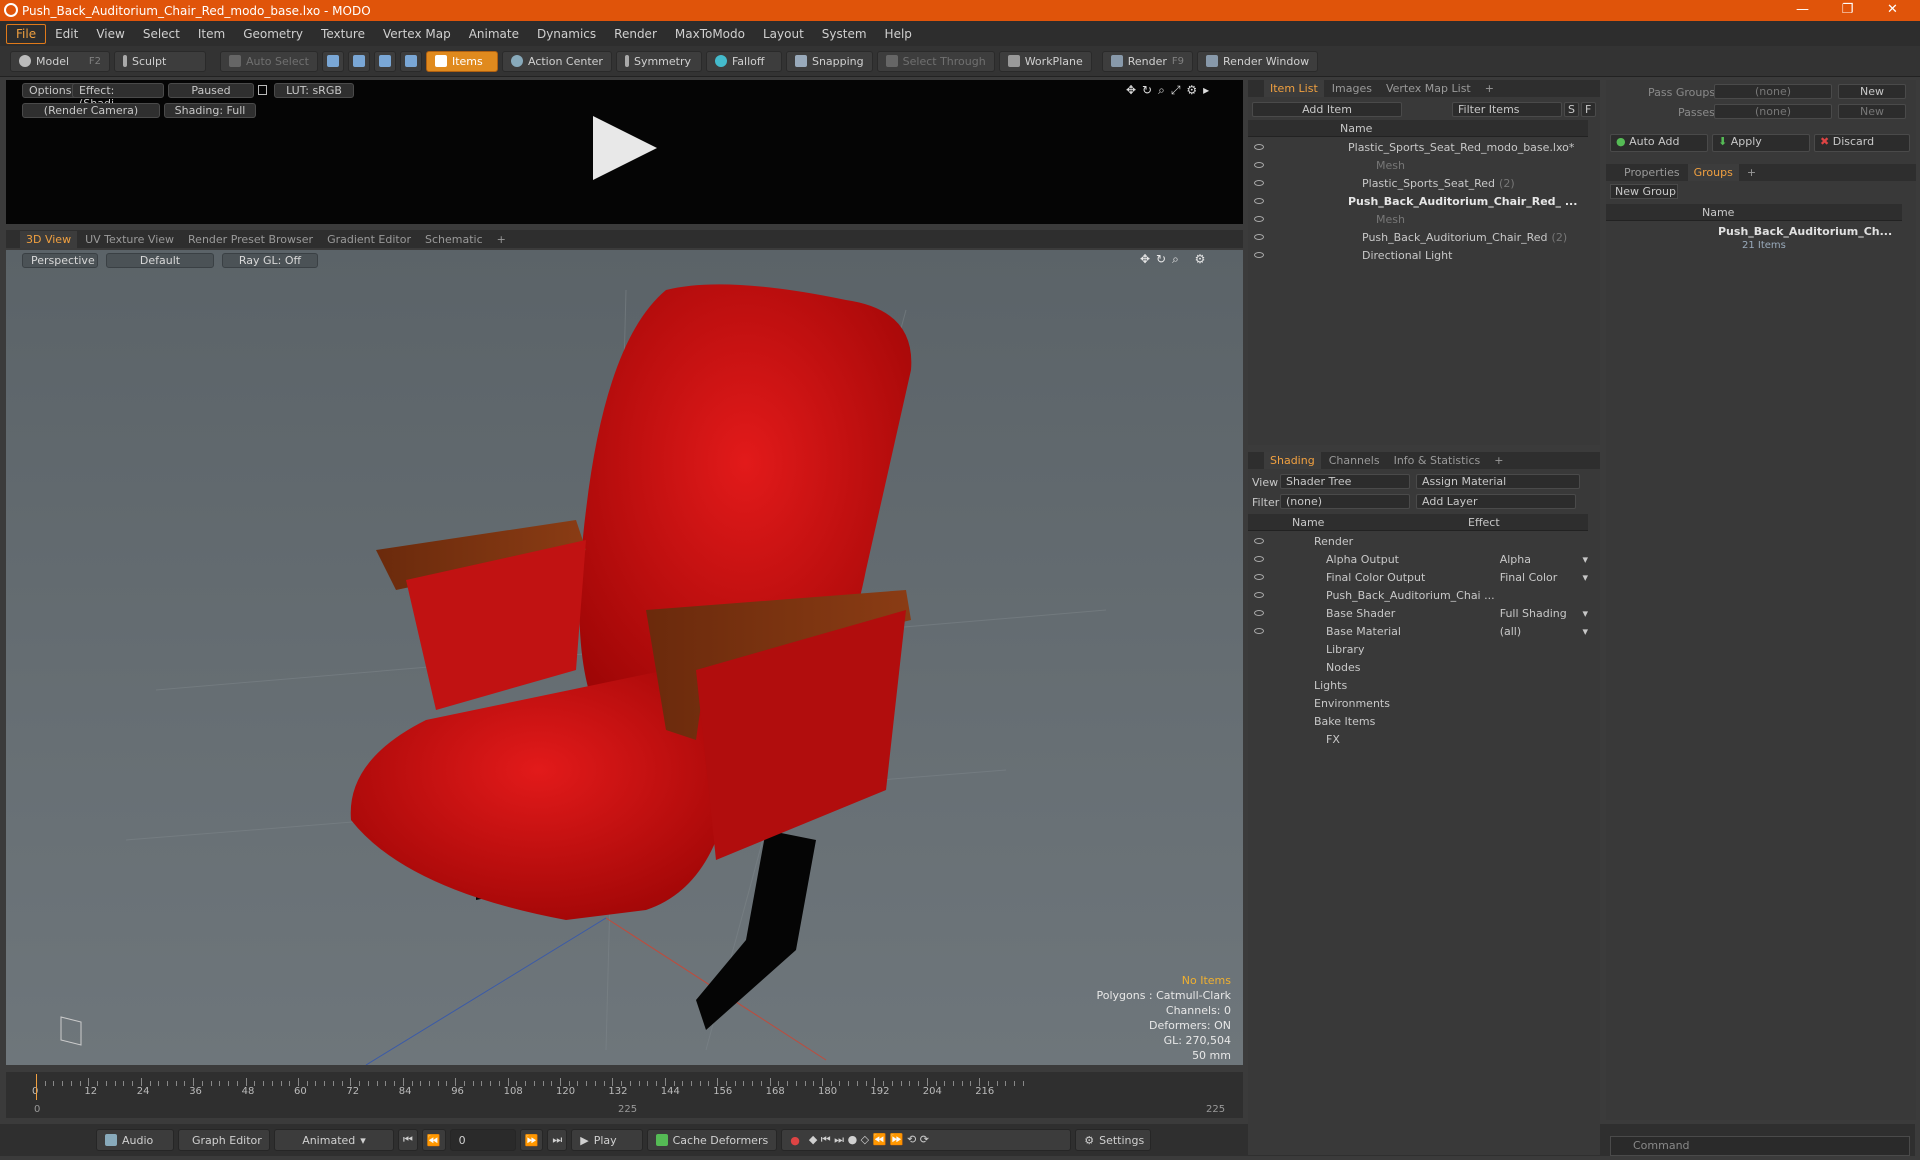 This screenshot has width=1920, height=1160. I want to click on menu-edit: Edit, so click(66, 34).